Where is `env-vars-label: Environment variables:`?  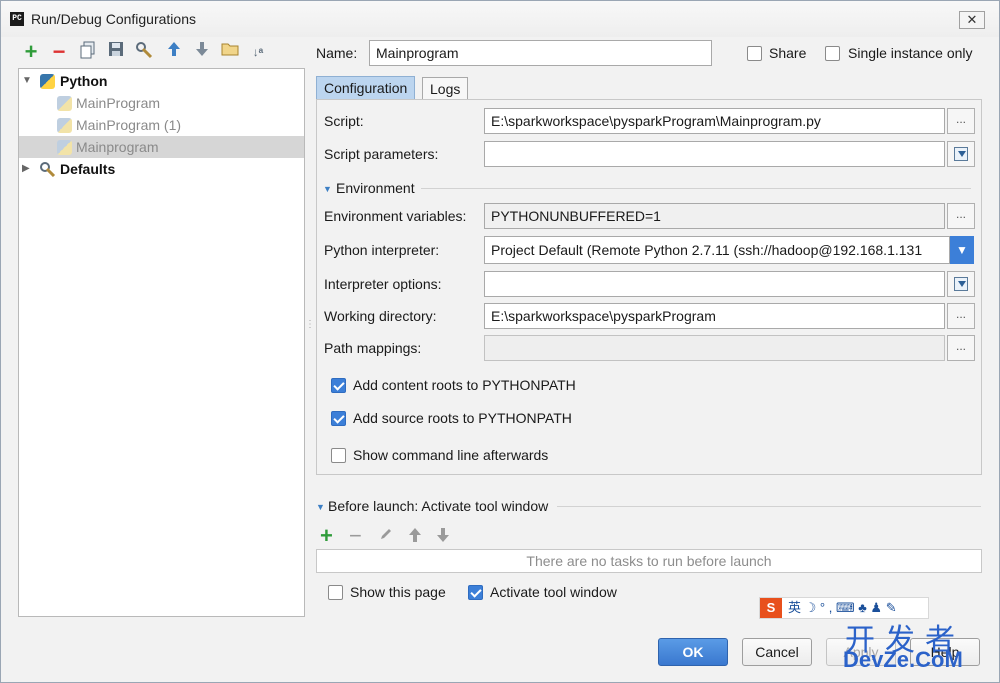
env-vars-label: Environment variables: is located at coordinates (395, 216).